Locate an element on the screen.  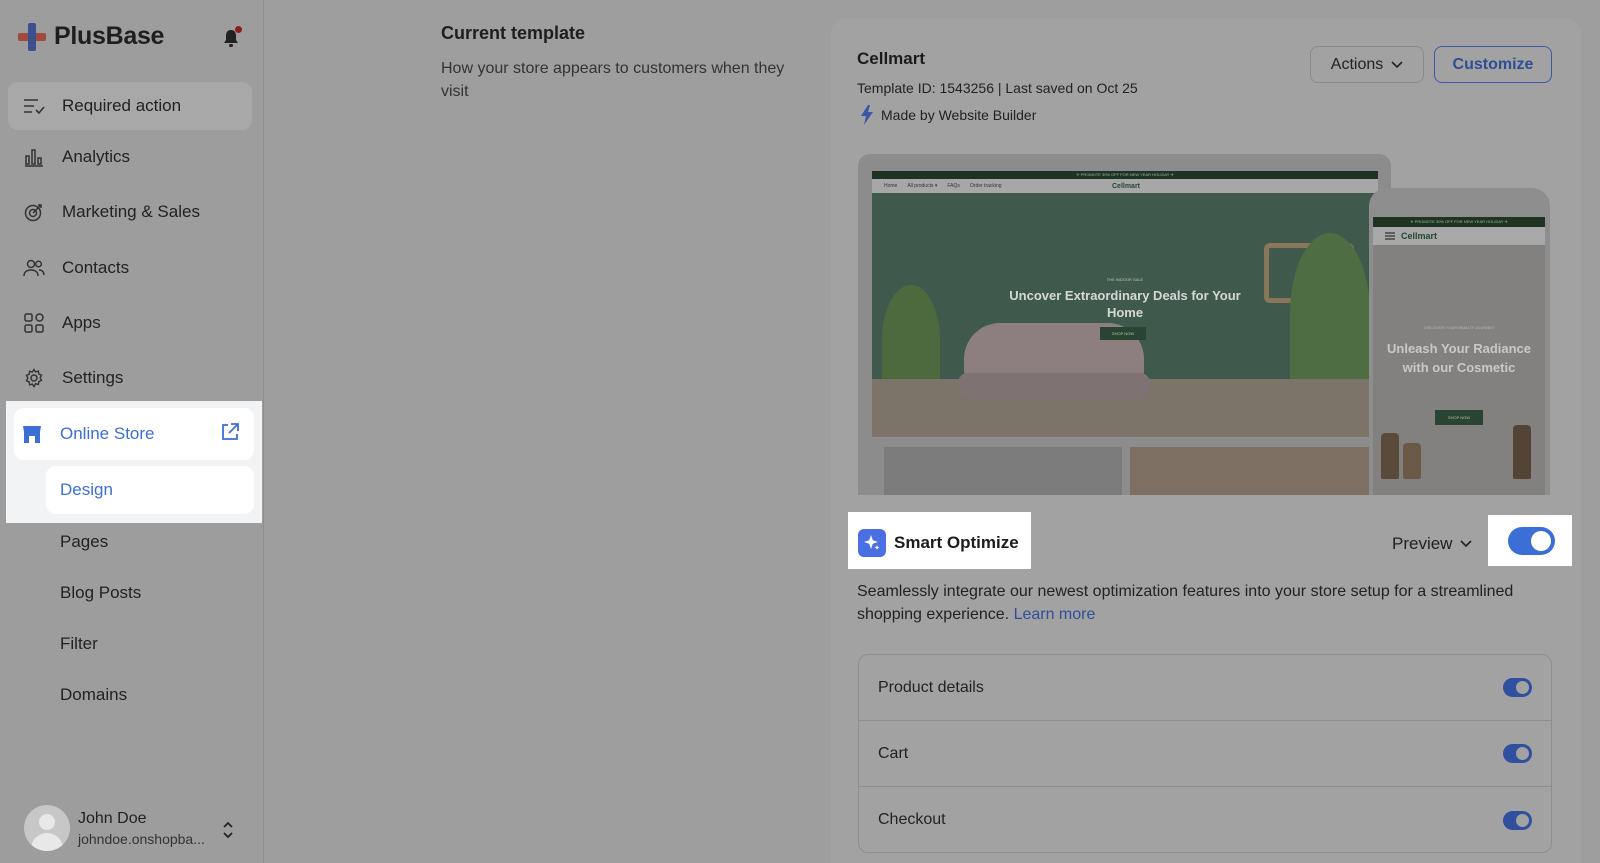
sidebar-item-online-store: Online Store is located at coordinates (134, 434).